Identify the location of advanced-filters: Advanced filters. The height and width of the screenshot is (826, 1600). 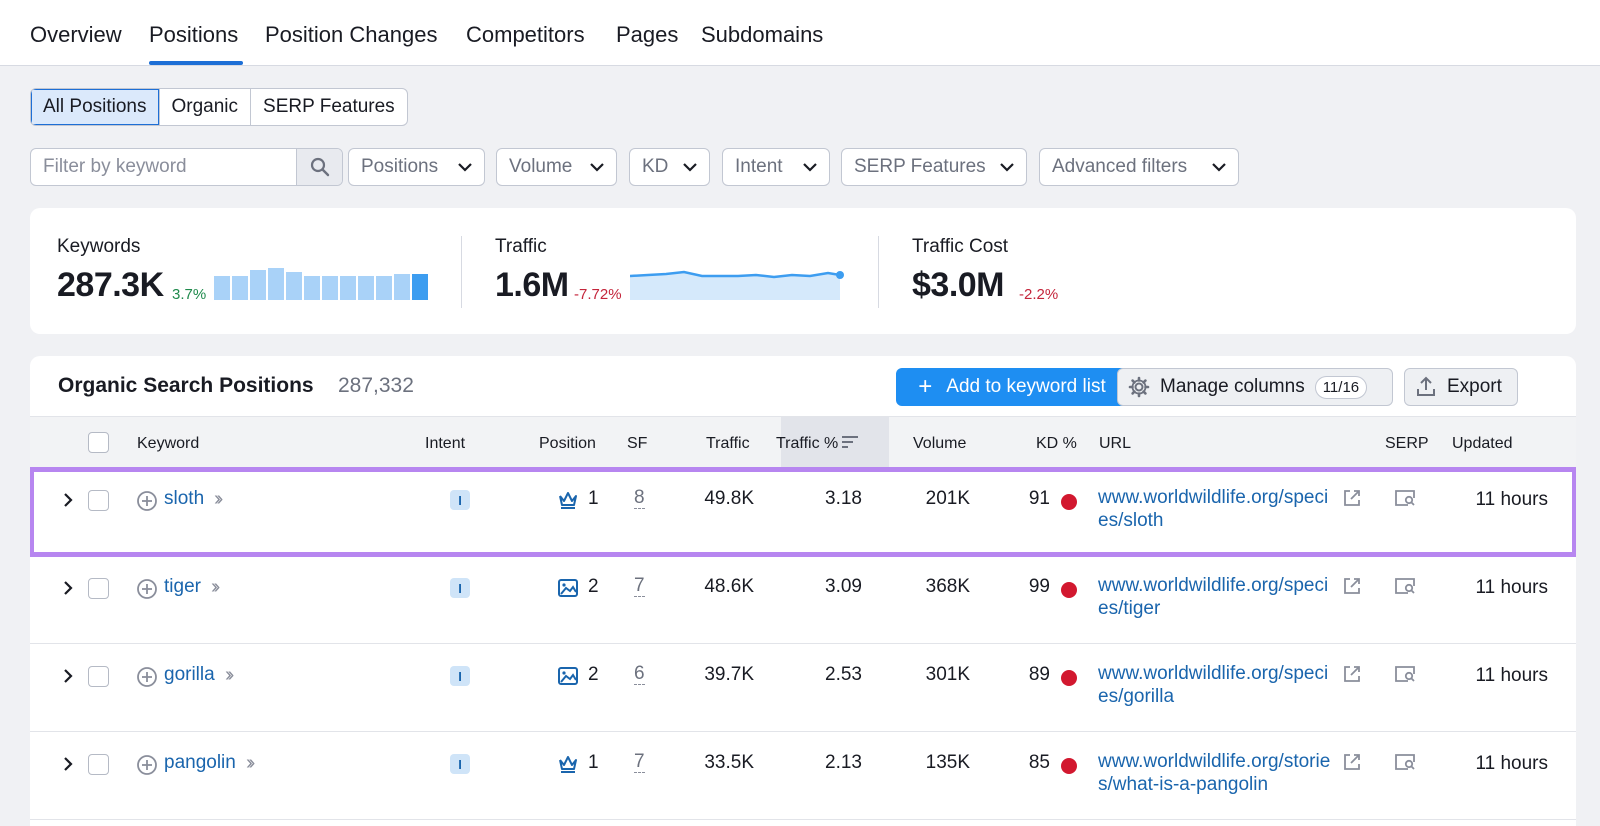
(1139, 167).